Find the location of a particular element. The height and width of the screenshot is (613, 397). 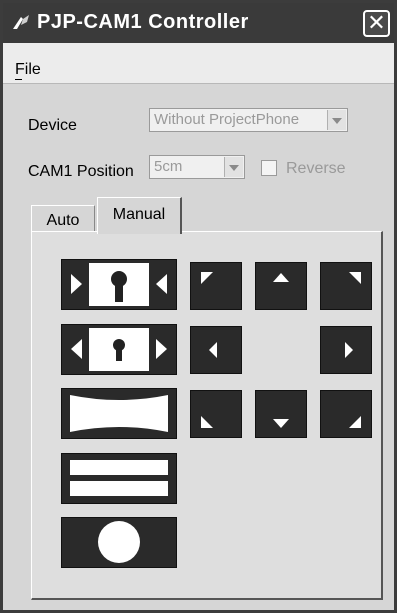

circle-icon is located at coordinates (119, 542).